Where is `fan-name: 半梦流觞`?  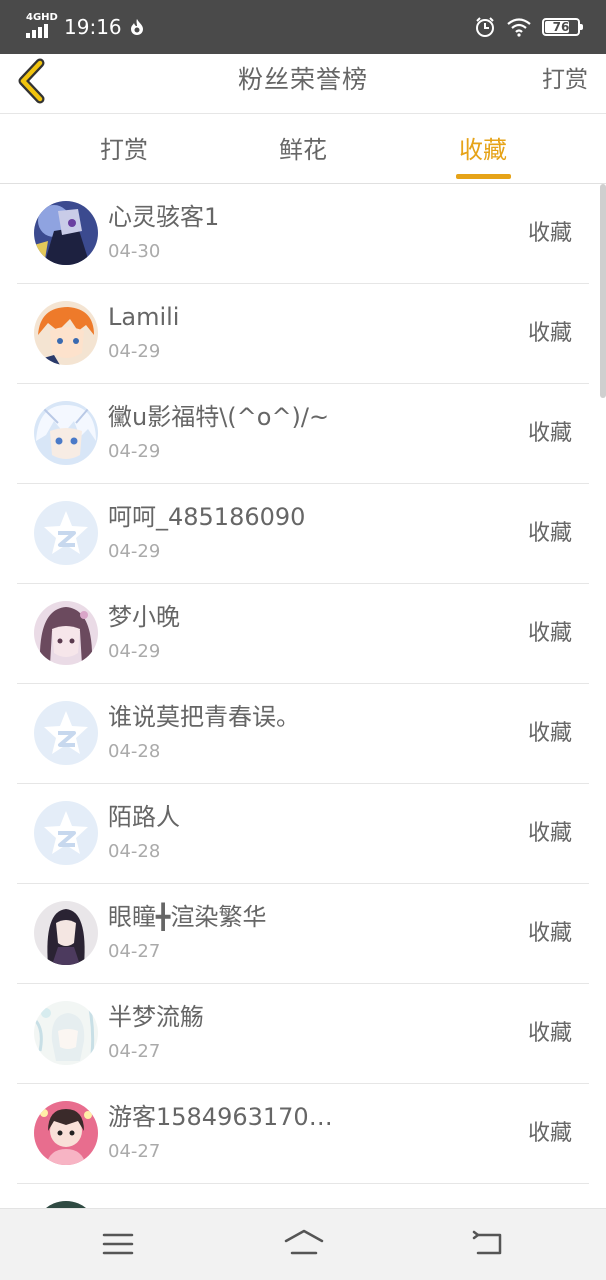 fan-name: 半梦流觞 is located at coordinates (156, 1017).